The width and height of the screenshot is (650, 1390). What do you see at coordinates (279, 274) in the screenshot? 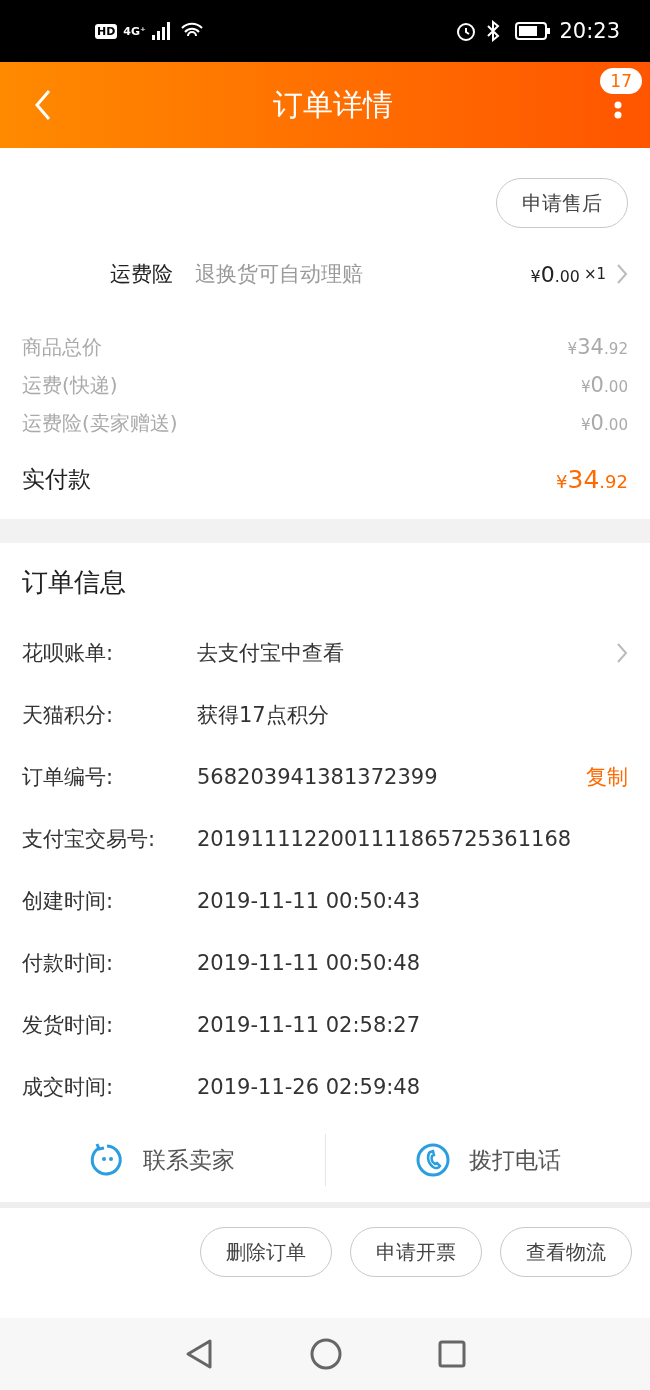
I see `insurance-description: 退换货可自动理赔` at bounding box center [279, 274].